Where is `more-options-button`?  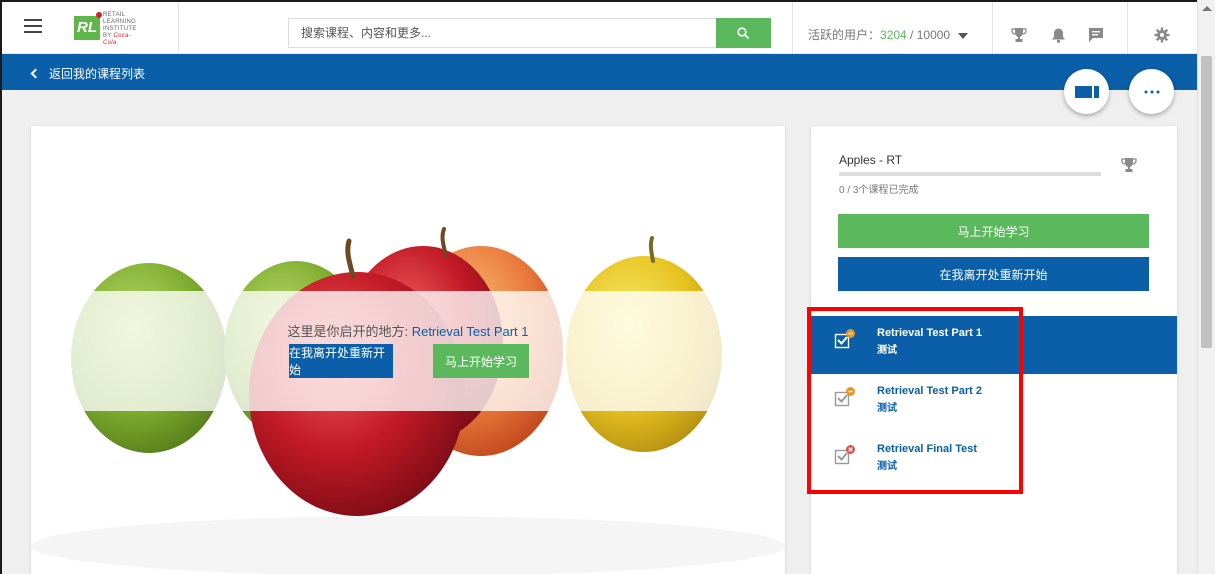
more-options-button is located at coordinates (1151, 91).